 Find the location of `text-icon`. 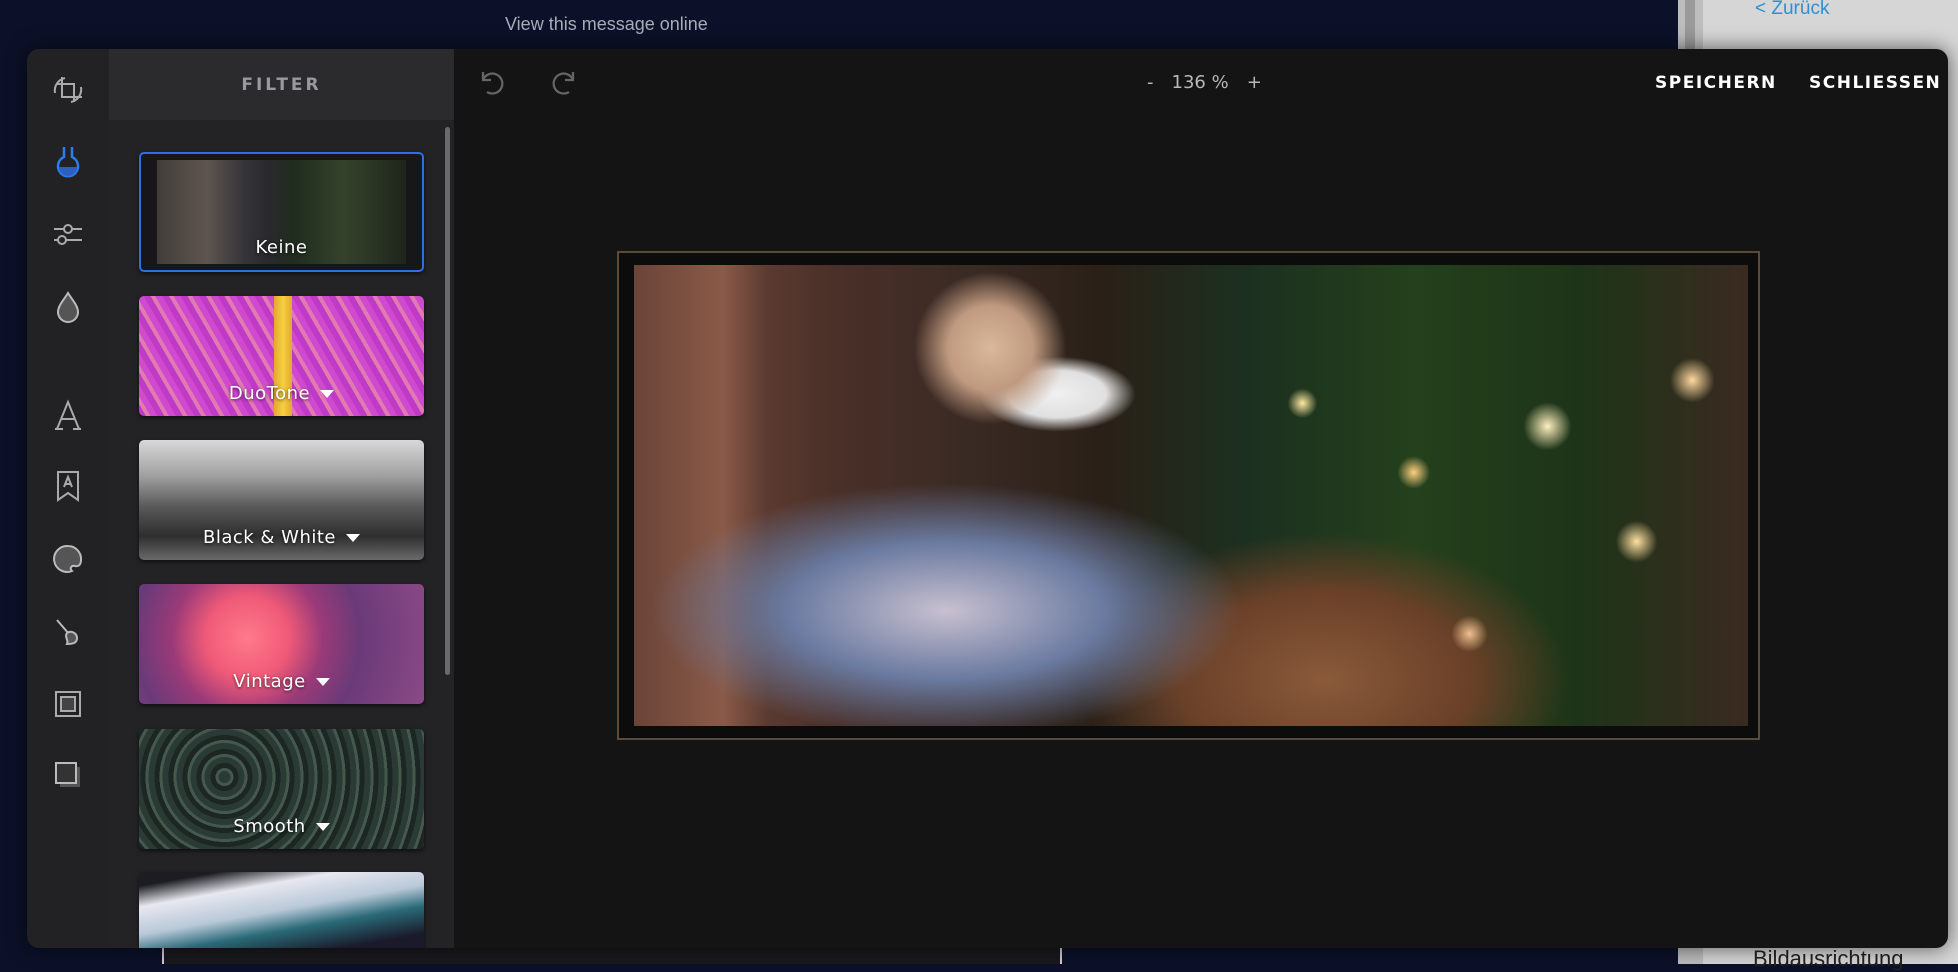

text-icon is located at coordinates (68, 415).